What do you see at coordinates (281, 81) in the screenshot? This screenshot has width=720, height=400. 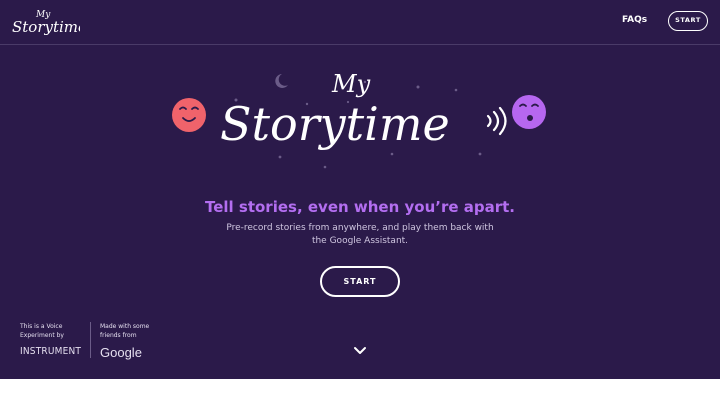 I see `moon-icon` at bounding box center [281, 81].